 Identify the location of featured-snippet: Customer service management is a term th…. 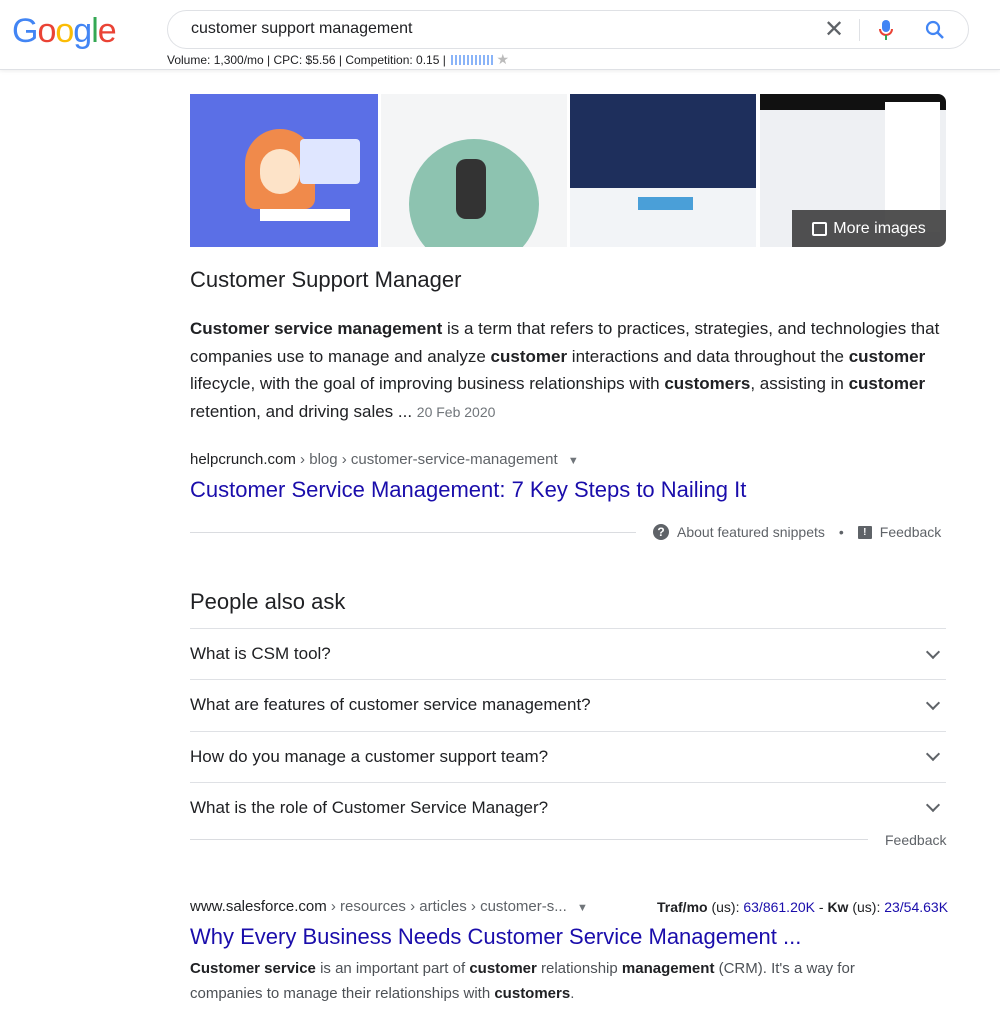
(565, 370).